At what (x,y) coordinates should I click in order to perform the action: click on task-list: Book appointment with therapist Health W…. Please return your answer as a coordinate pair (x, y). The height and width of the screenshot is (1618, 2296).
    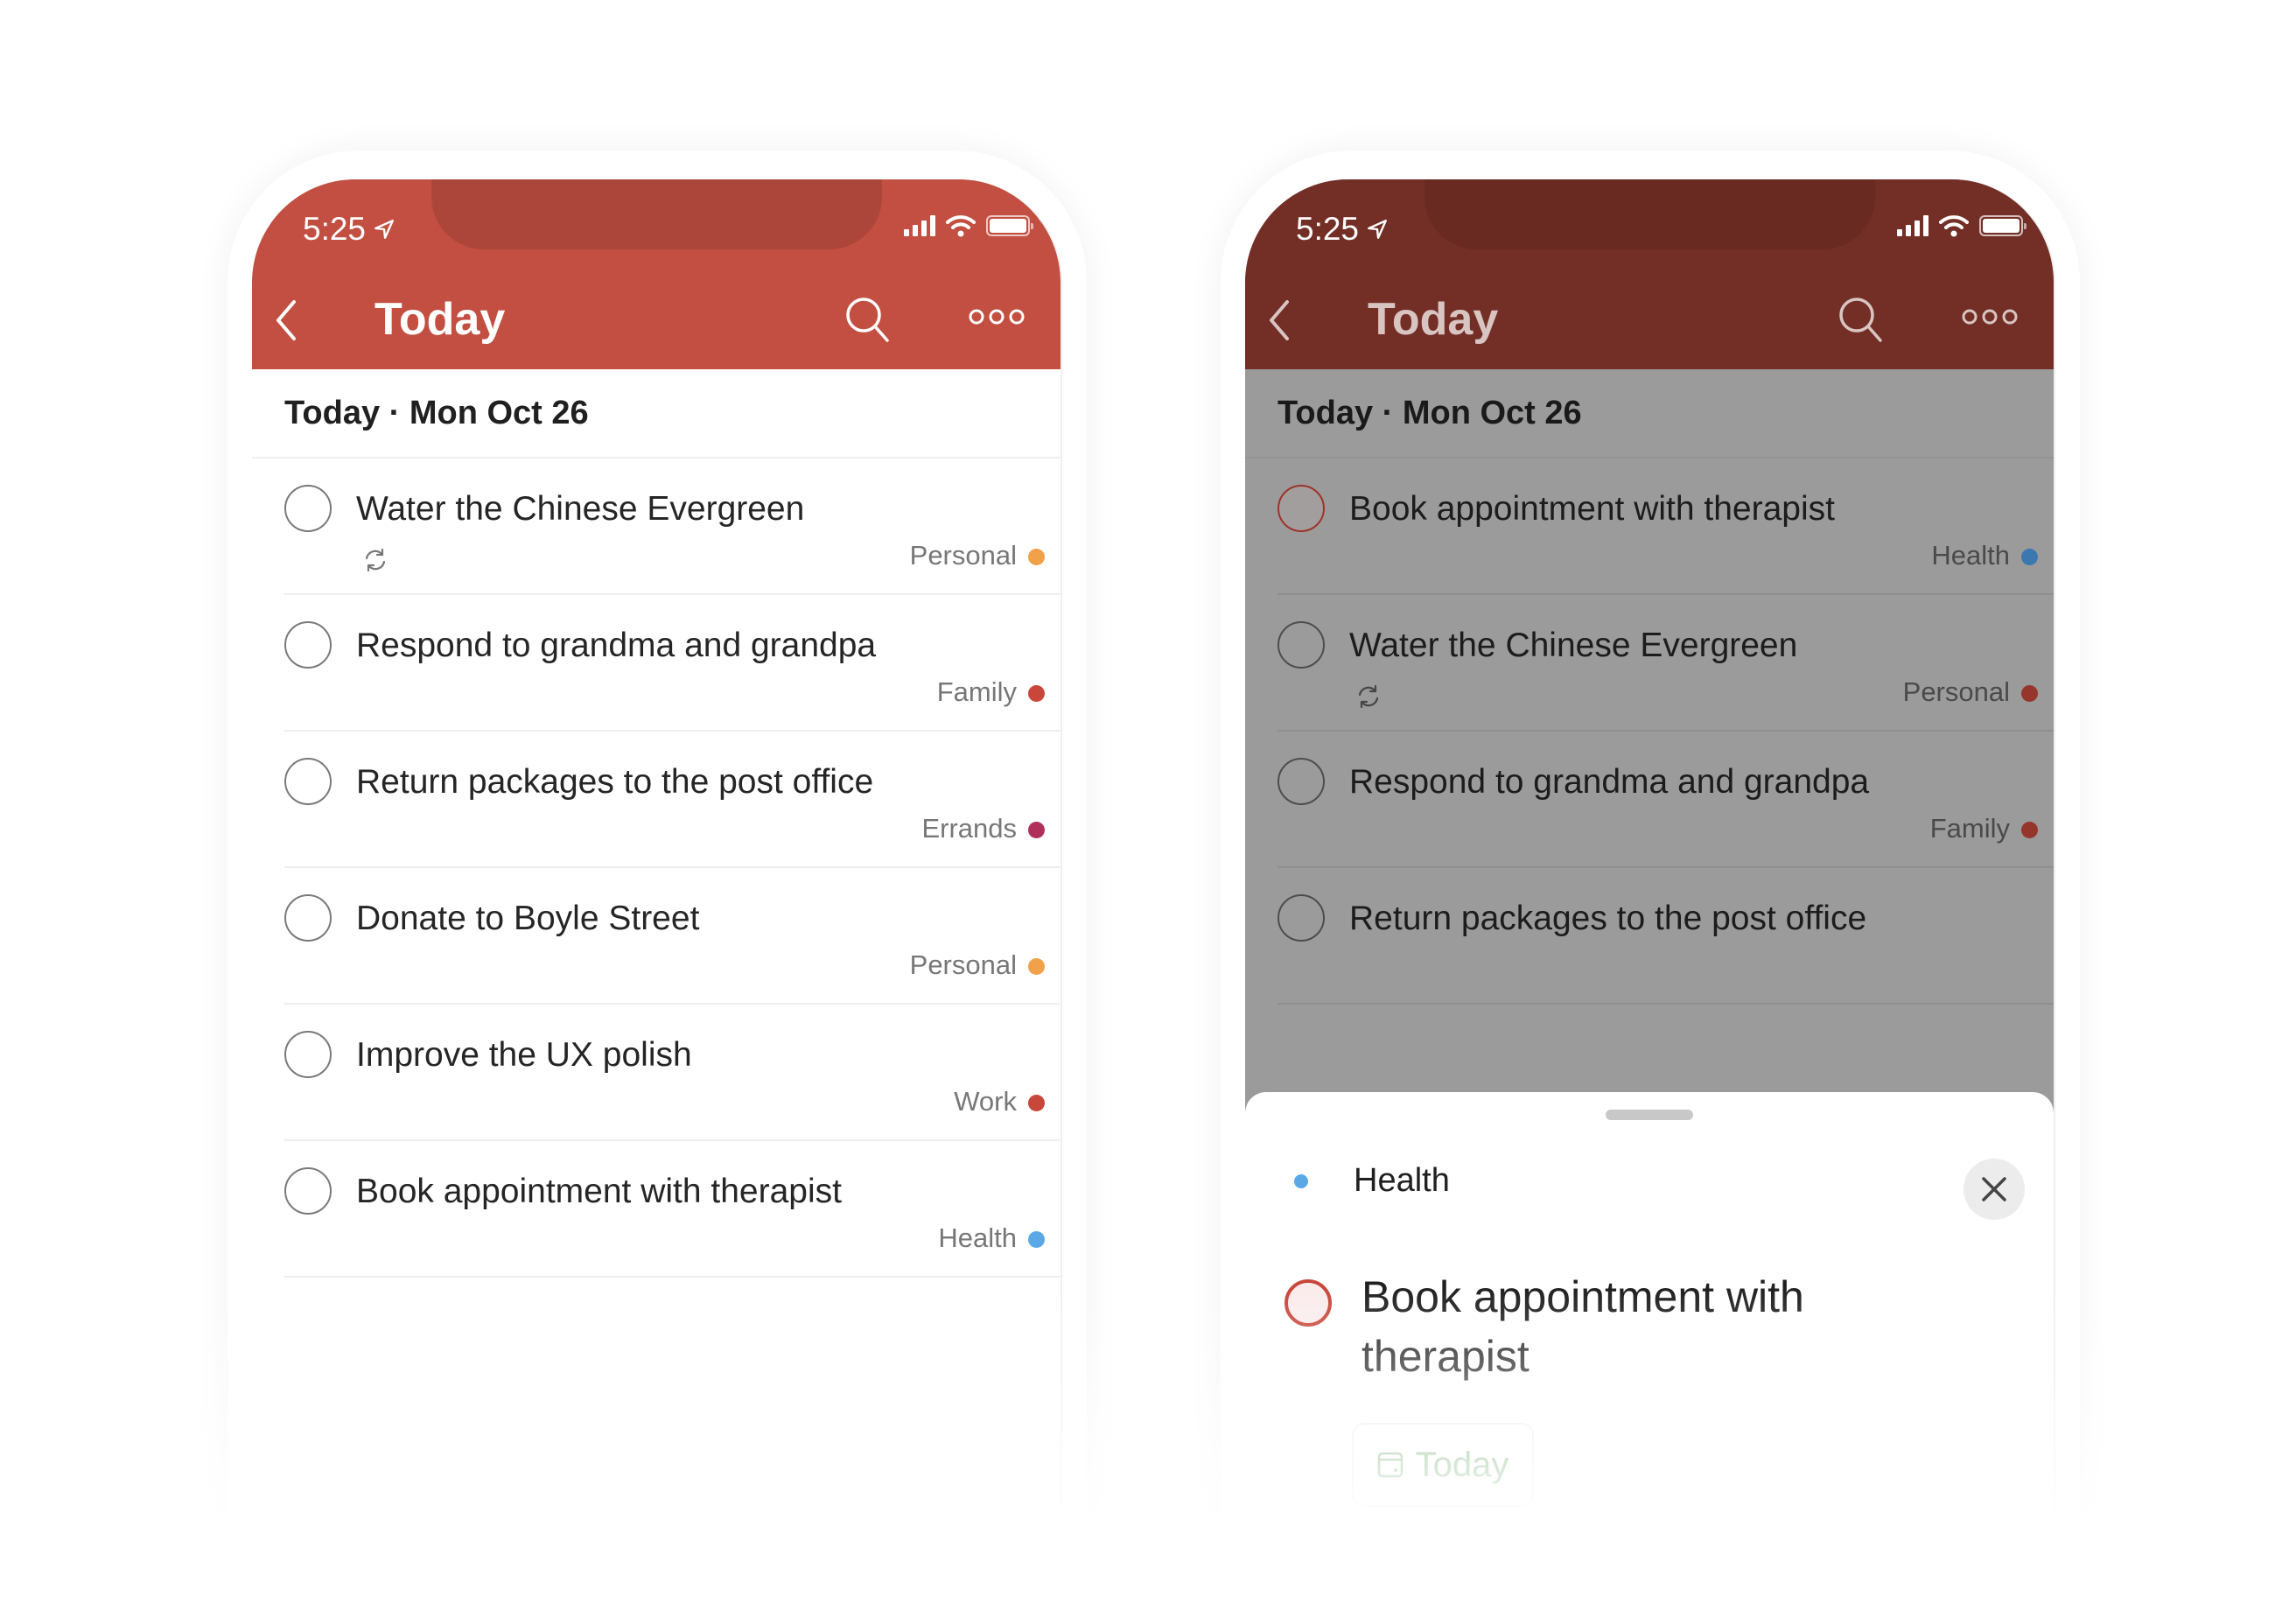
    Looking at the image, I should click on (1649, 732).